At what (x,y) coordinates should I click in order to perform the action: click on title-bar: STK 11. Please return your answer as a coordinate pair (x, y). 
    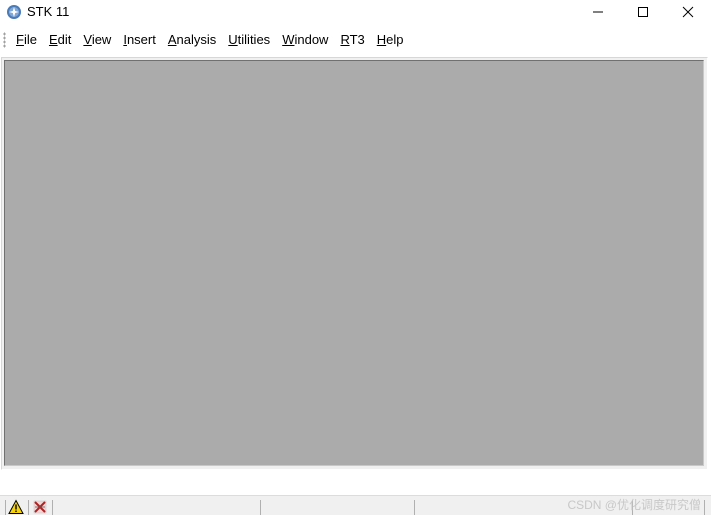
    Looking at the image, I should click on (355, 12).